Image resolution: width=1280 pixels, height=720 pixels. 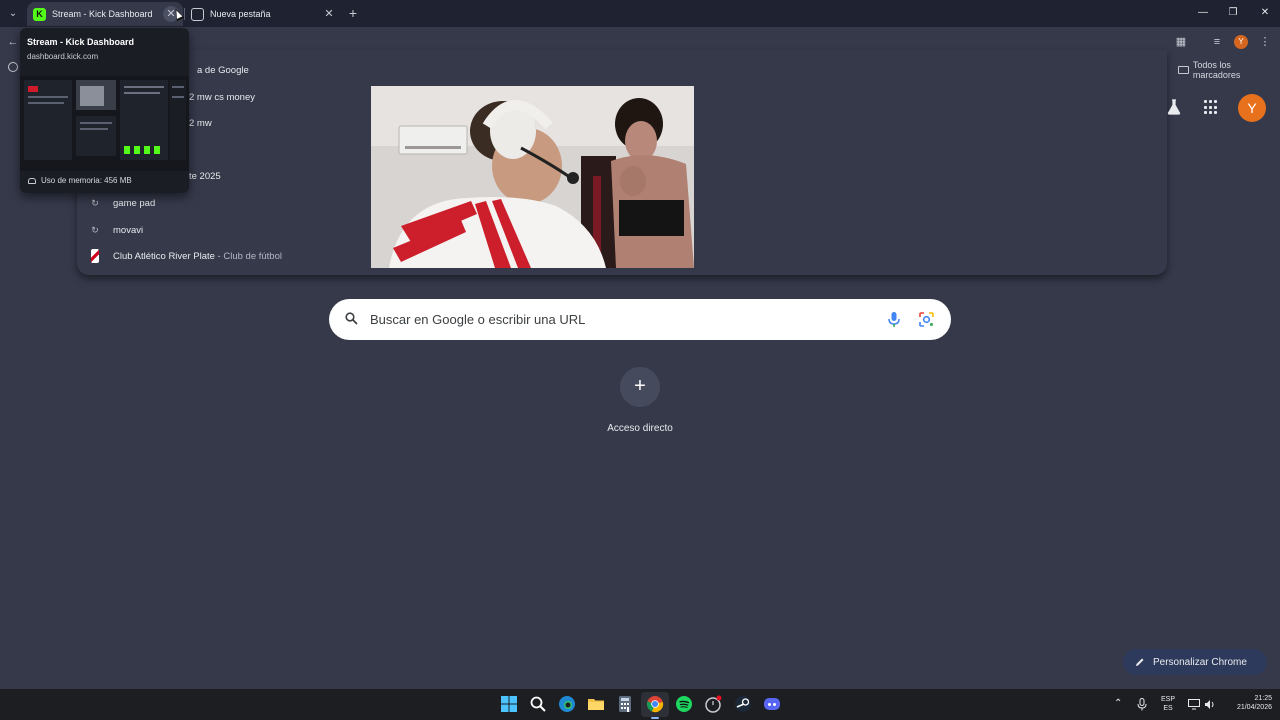 What do you see at coordinates (95, 256) in the screenshot?
I see `river-plate-badge` at bounding box center [95, 256].